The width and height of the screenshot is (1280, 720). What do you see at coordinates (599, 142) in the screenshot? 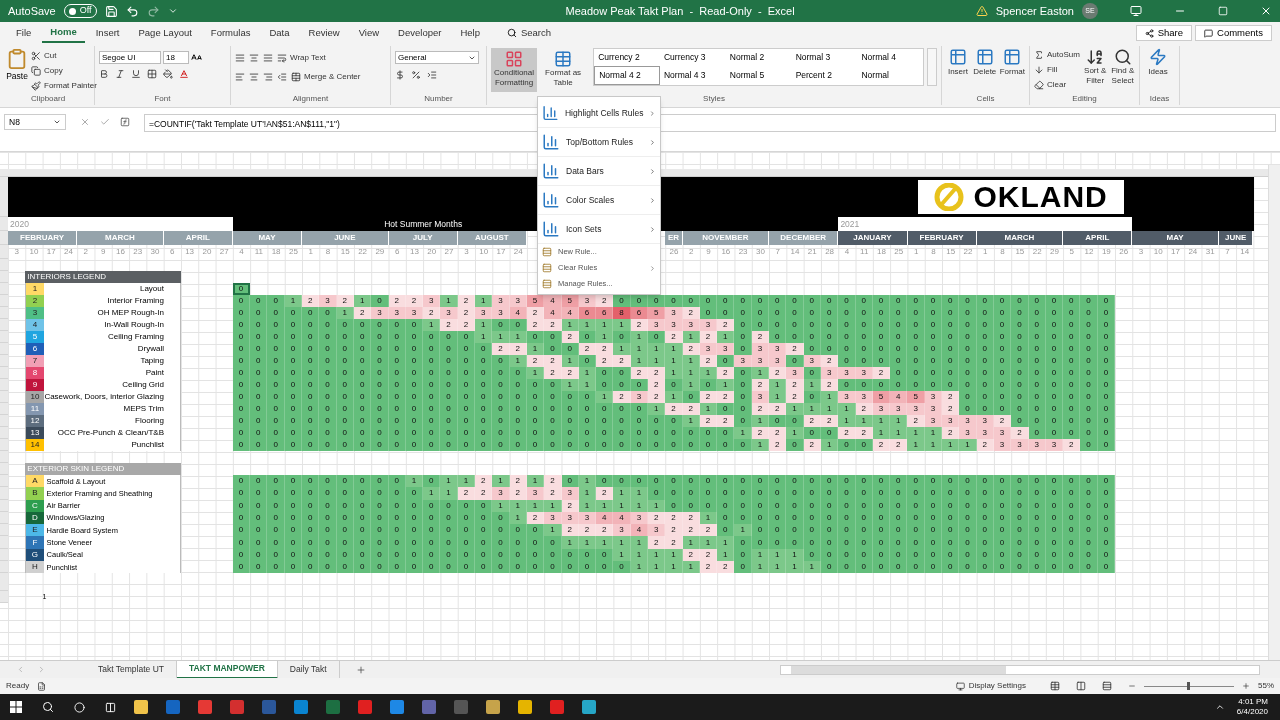
I see `menu-item: Top/Bottom Rules` at bounding box center [599, 142].